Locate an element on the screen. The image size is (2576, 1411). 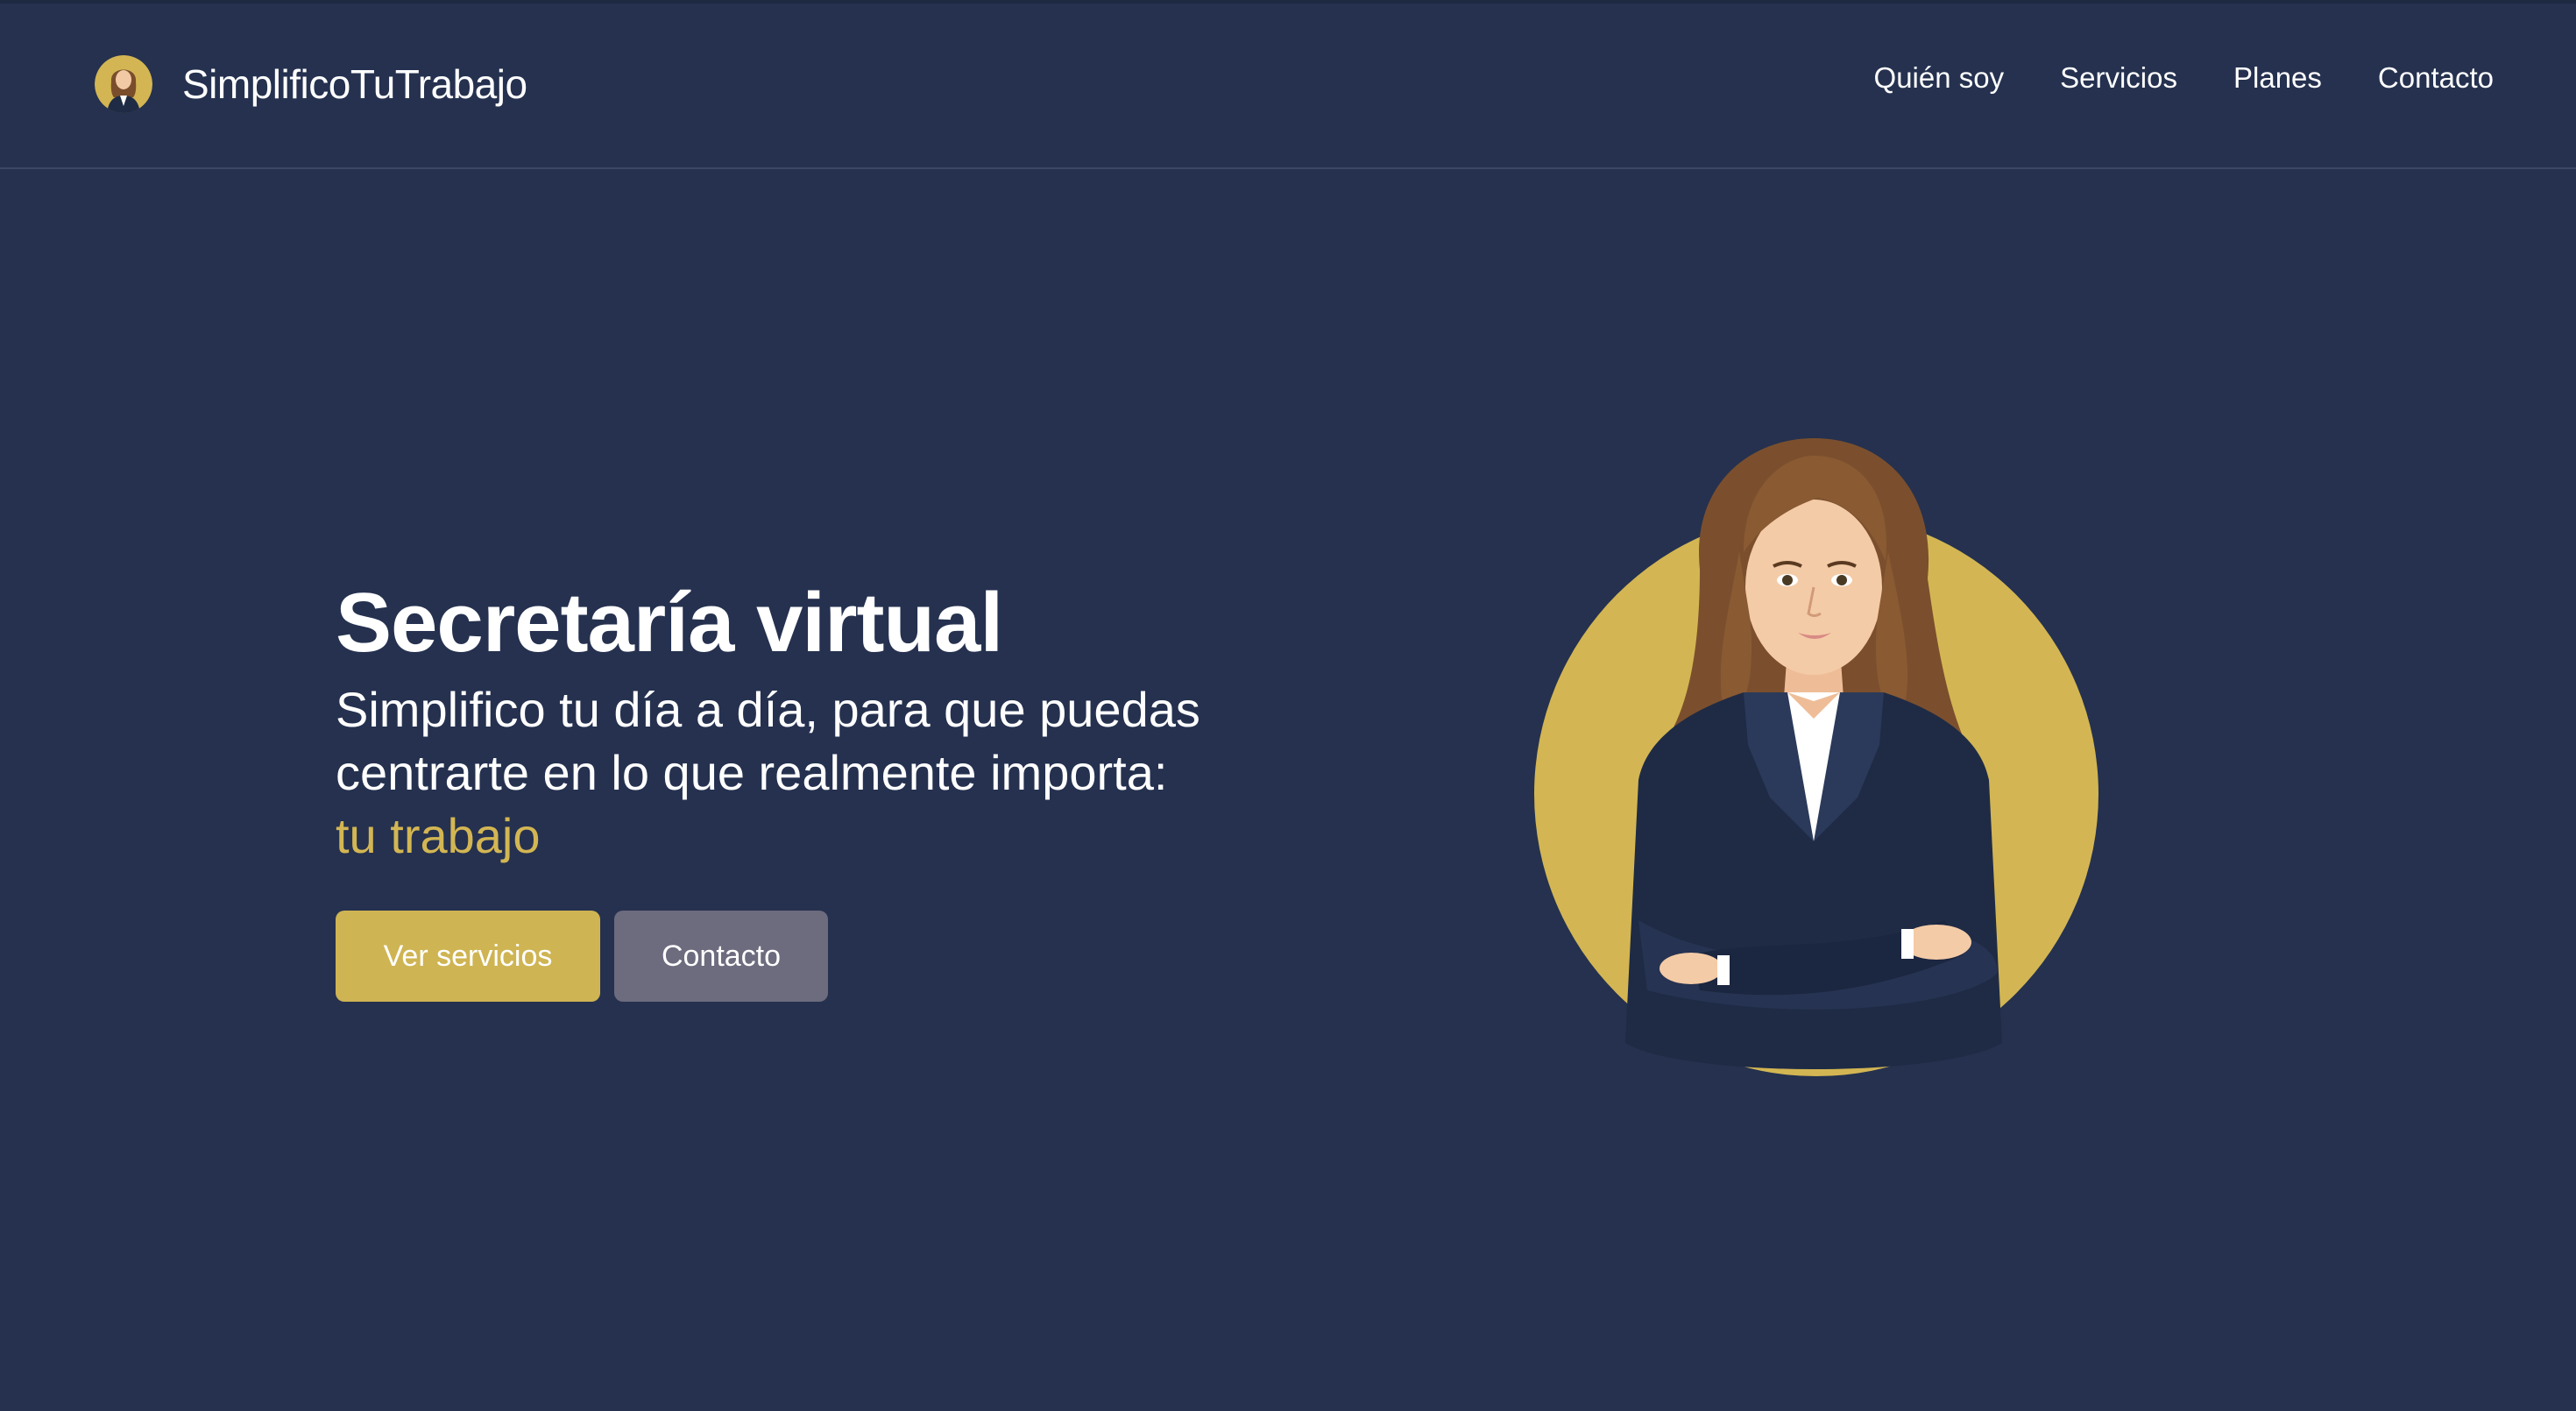
hero-subtitle-accent: tu trabajo is located at coordinates (438, 836).